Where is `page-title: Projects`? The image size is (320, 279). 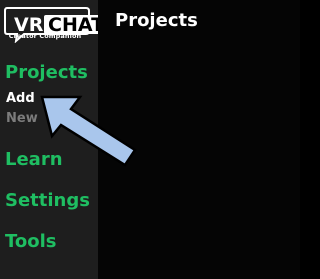
page-title: Projects is located at coordinates (156, 20).